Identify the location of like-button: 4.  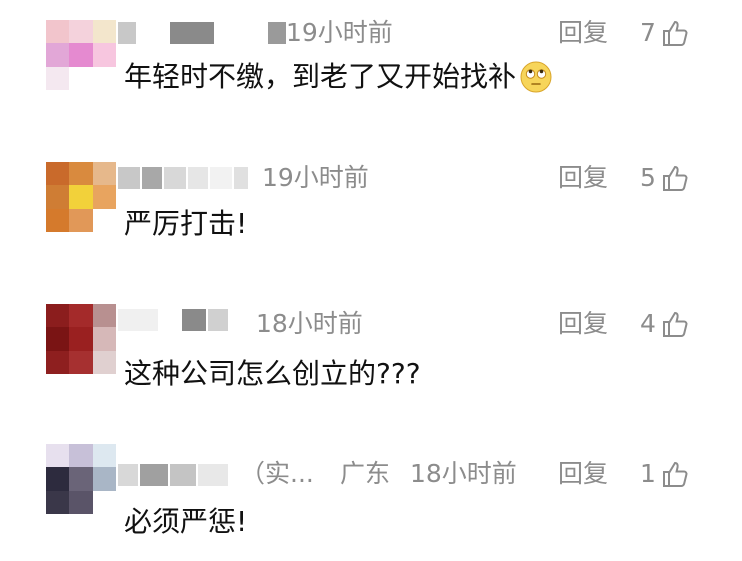
(665, 324).